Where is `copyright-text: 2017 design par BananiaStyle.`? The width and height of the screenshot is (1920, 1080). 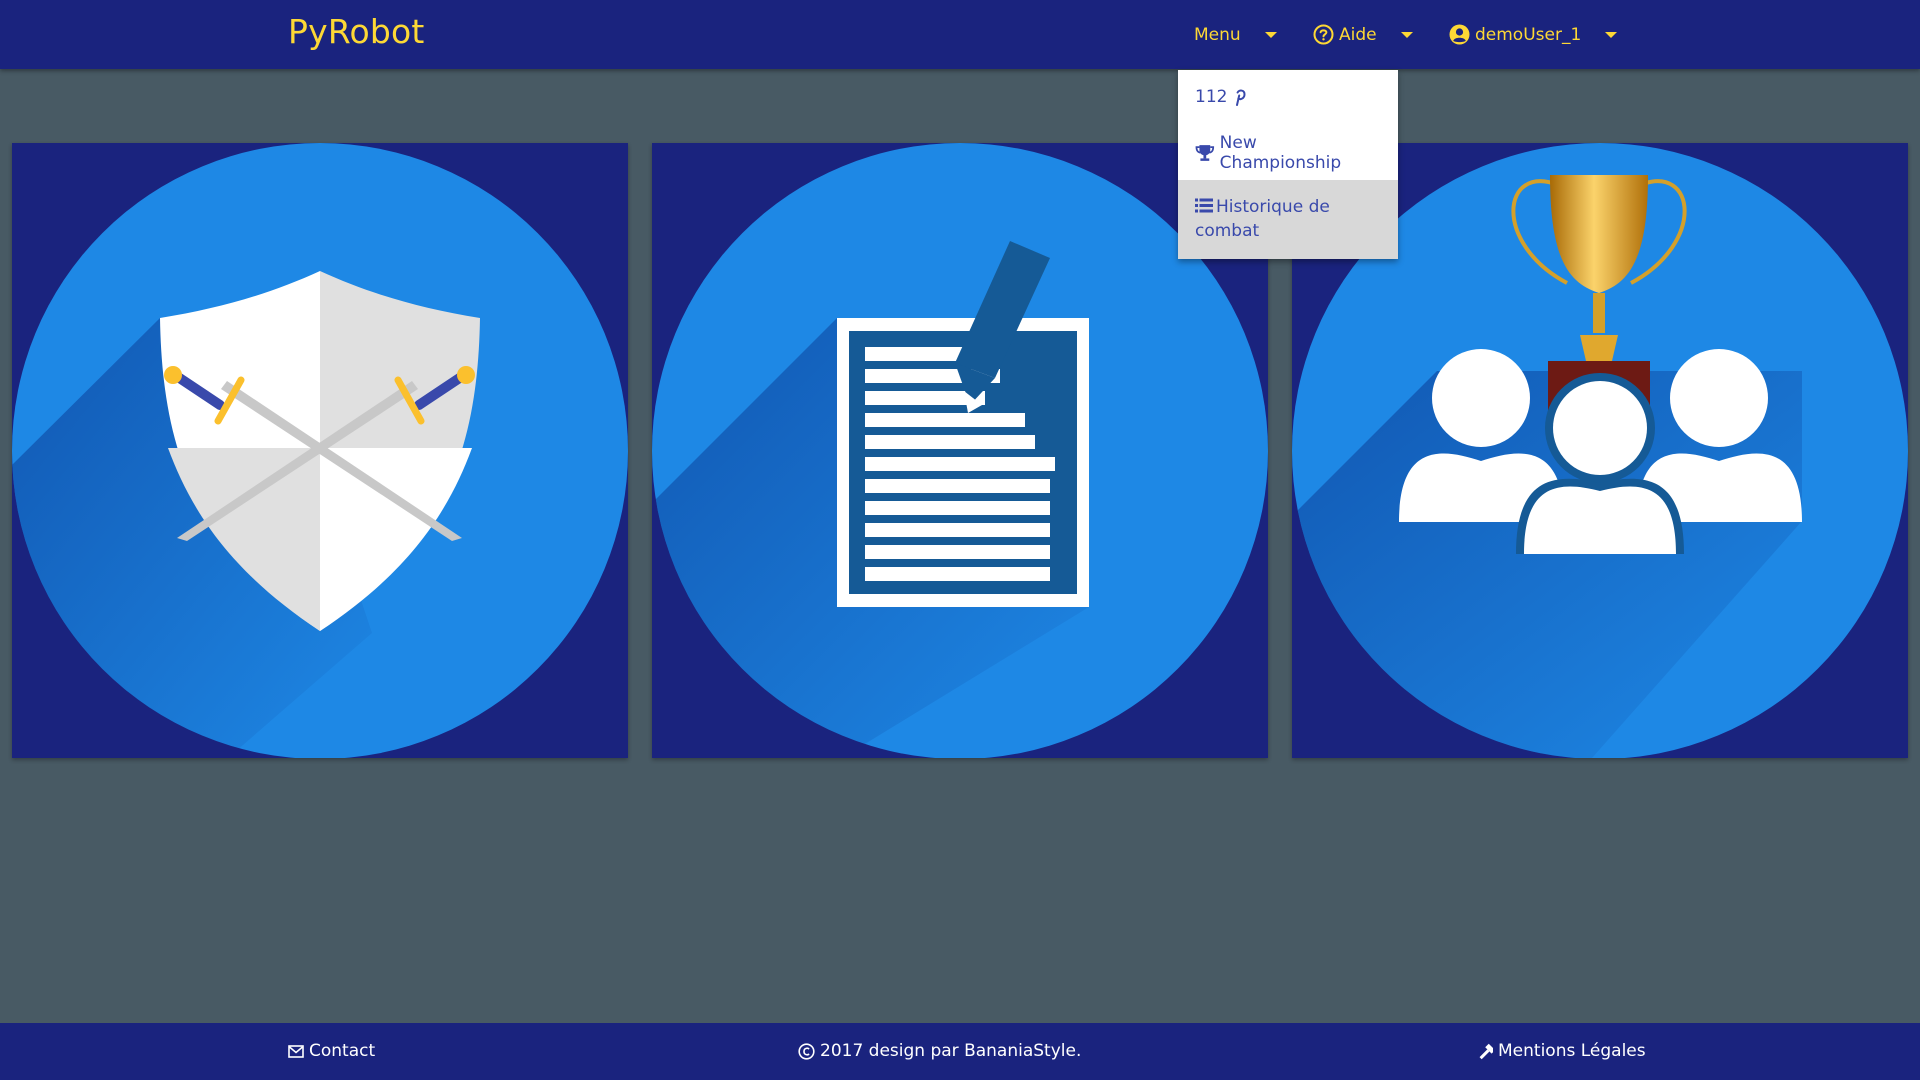
copyright-text: 2017 design par BananiaStyle. is located at coordinates (951, 1051).